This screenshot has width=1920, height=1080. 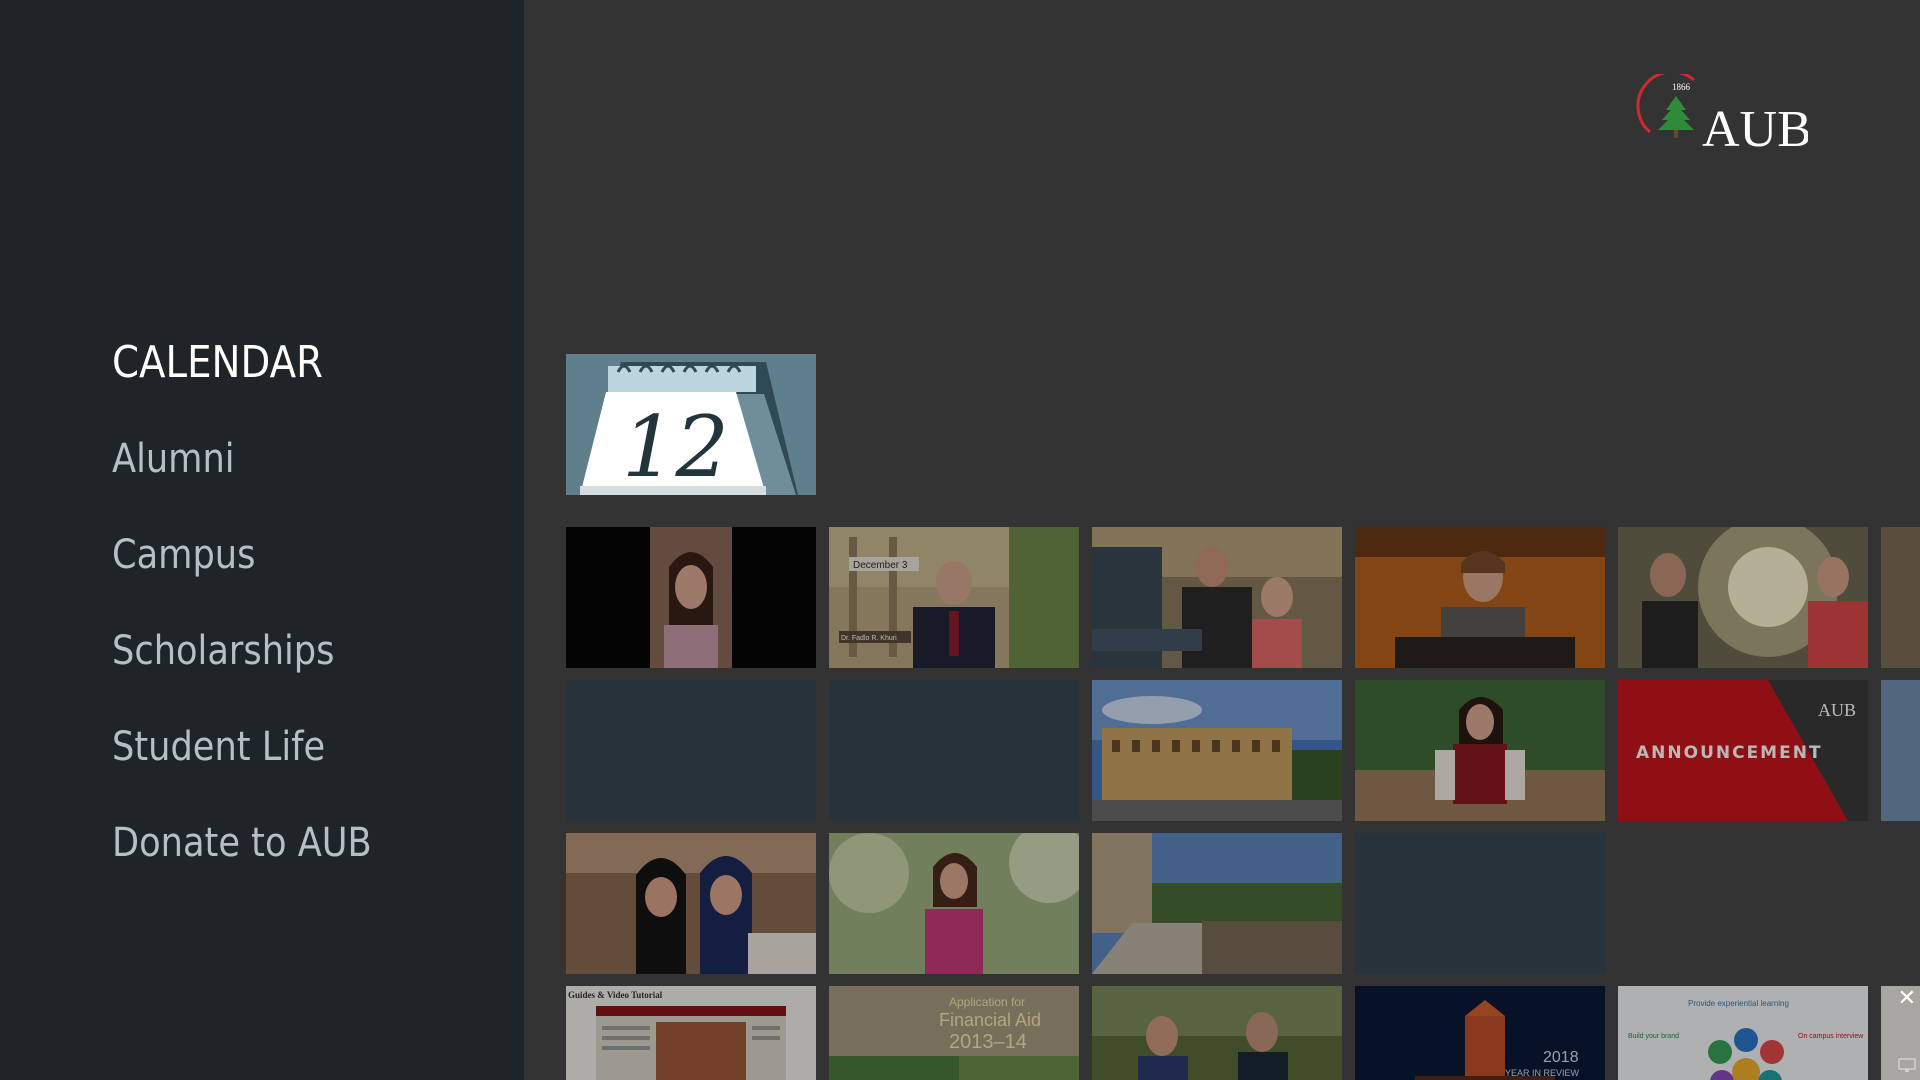 What do you see at coordinates (242, 762) in the screenshot?
I see `menu-item-student-life: Student Life` at bounding box center [242, 762].